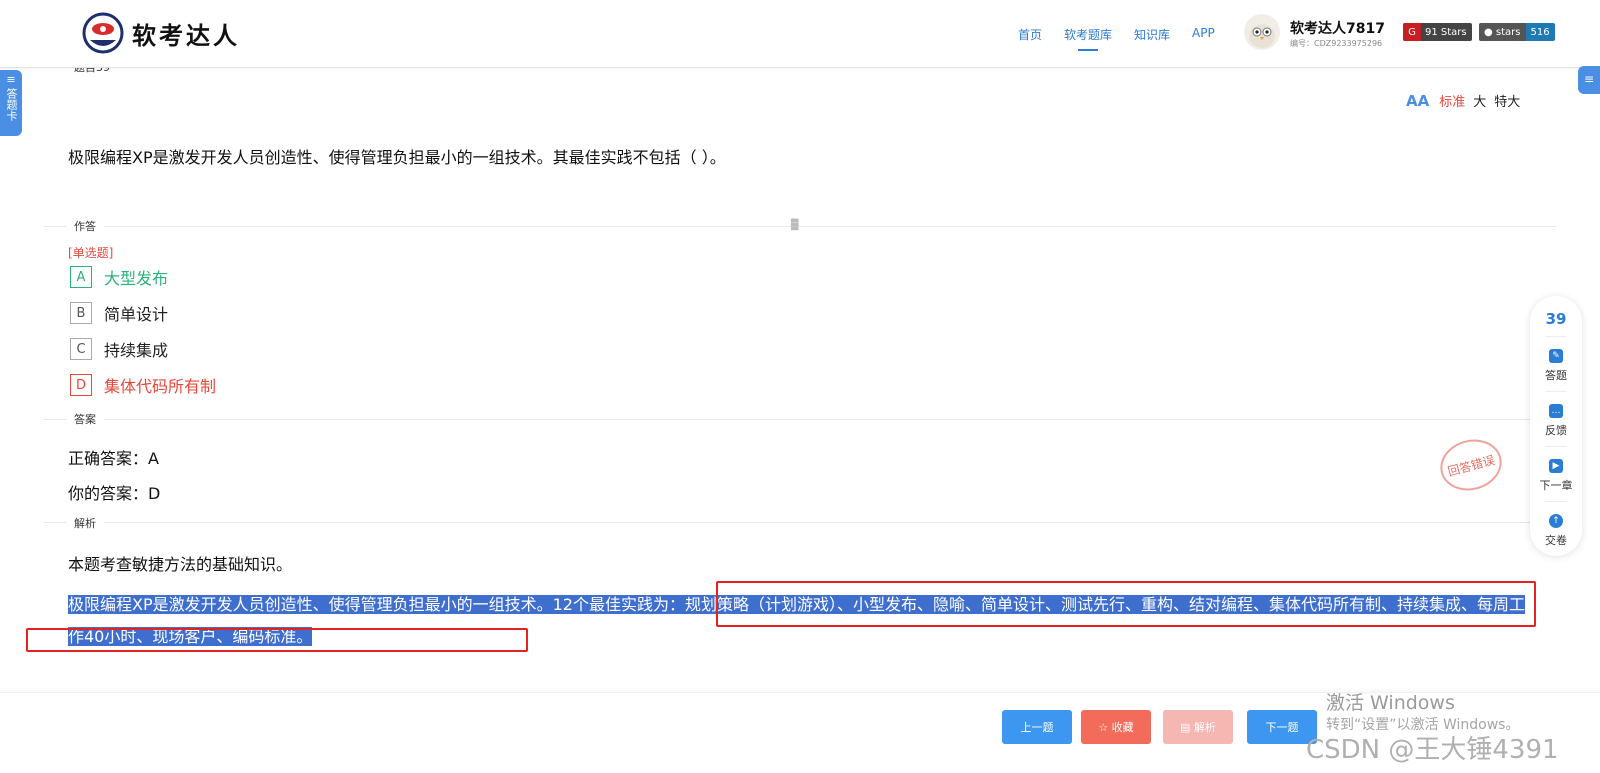  Describe the element at coordinates (1337, 28) in the screenshot. I see `user-name: 软考达人7817` at that location.